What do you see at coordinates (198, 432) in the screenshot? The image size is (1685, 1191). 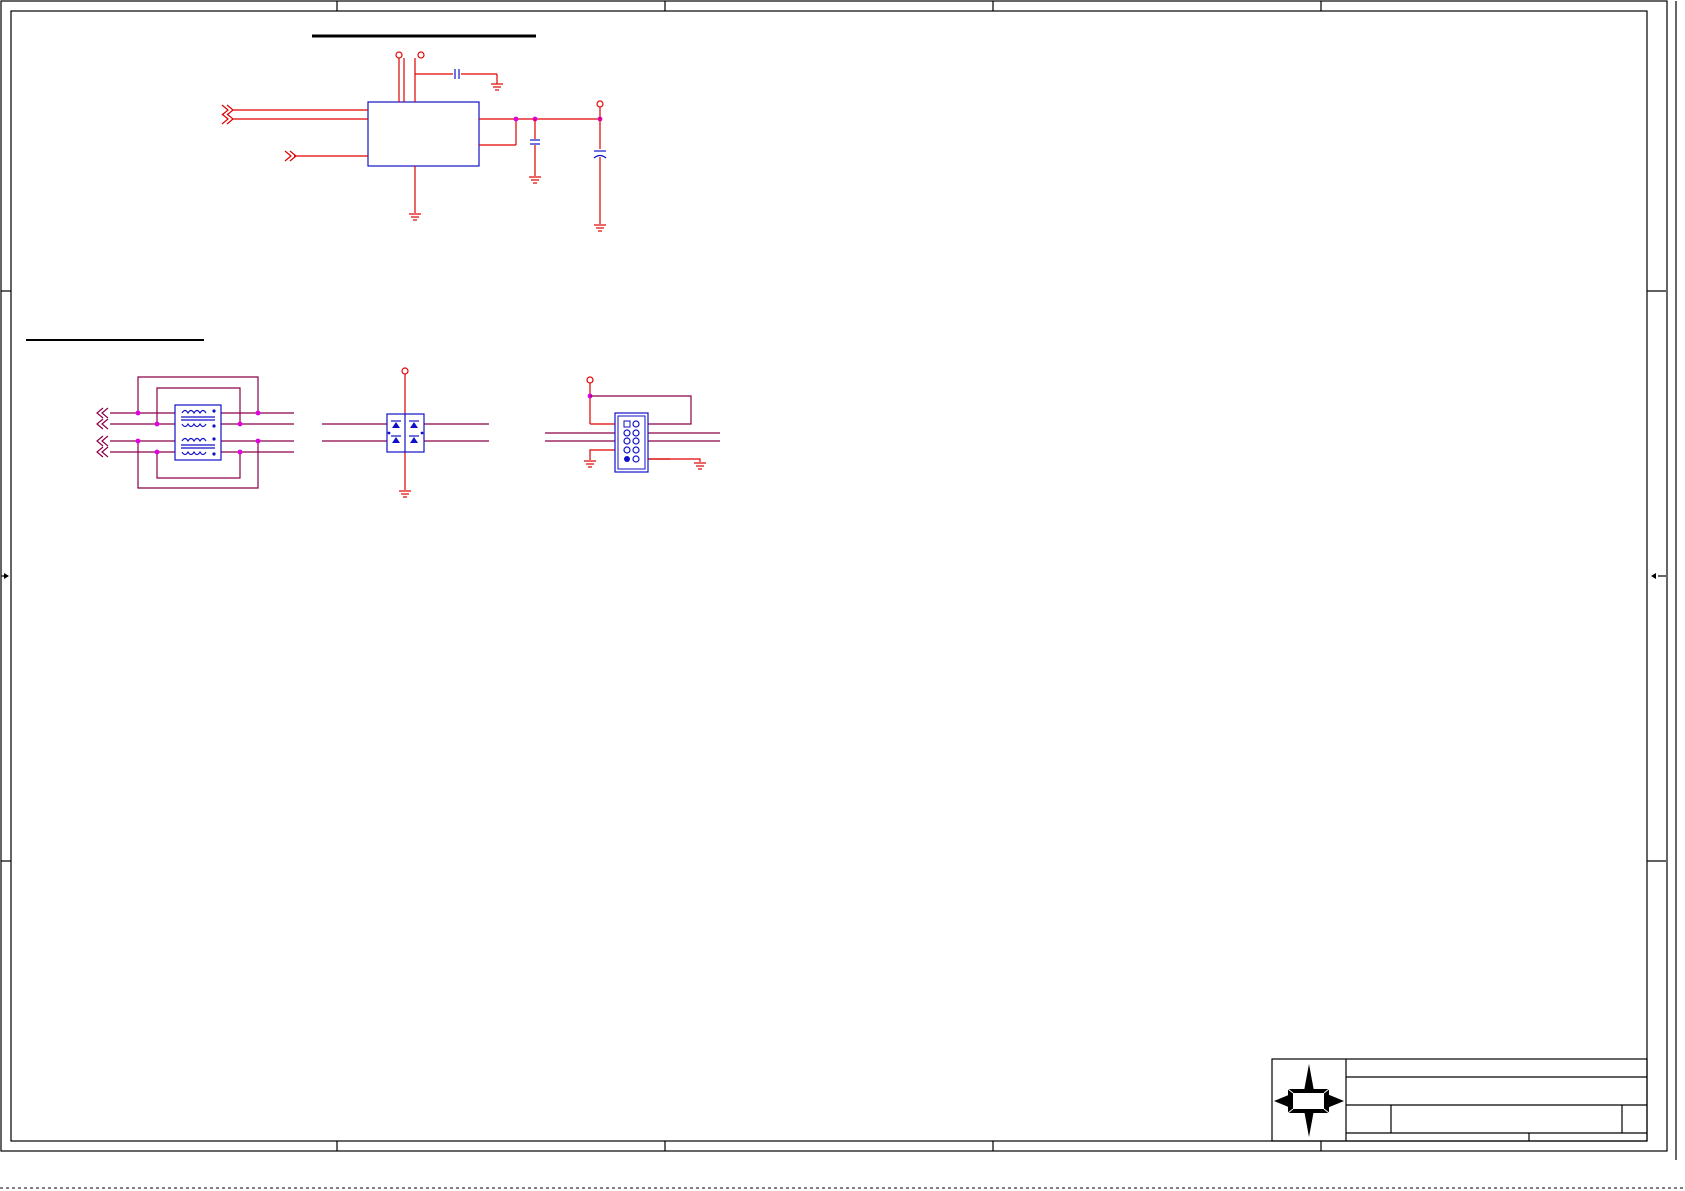 I see `transformer-icon` at bounding box center [198, 432].